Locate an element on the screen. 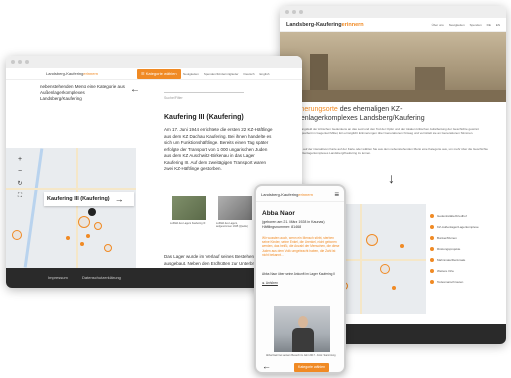 The image size is (511, 378). nav-about: Über uns is located at coordinates (438, 25).